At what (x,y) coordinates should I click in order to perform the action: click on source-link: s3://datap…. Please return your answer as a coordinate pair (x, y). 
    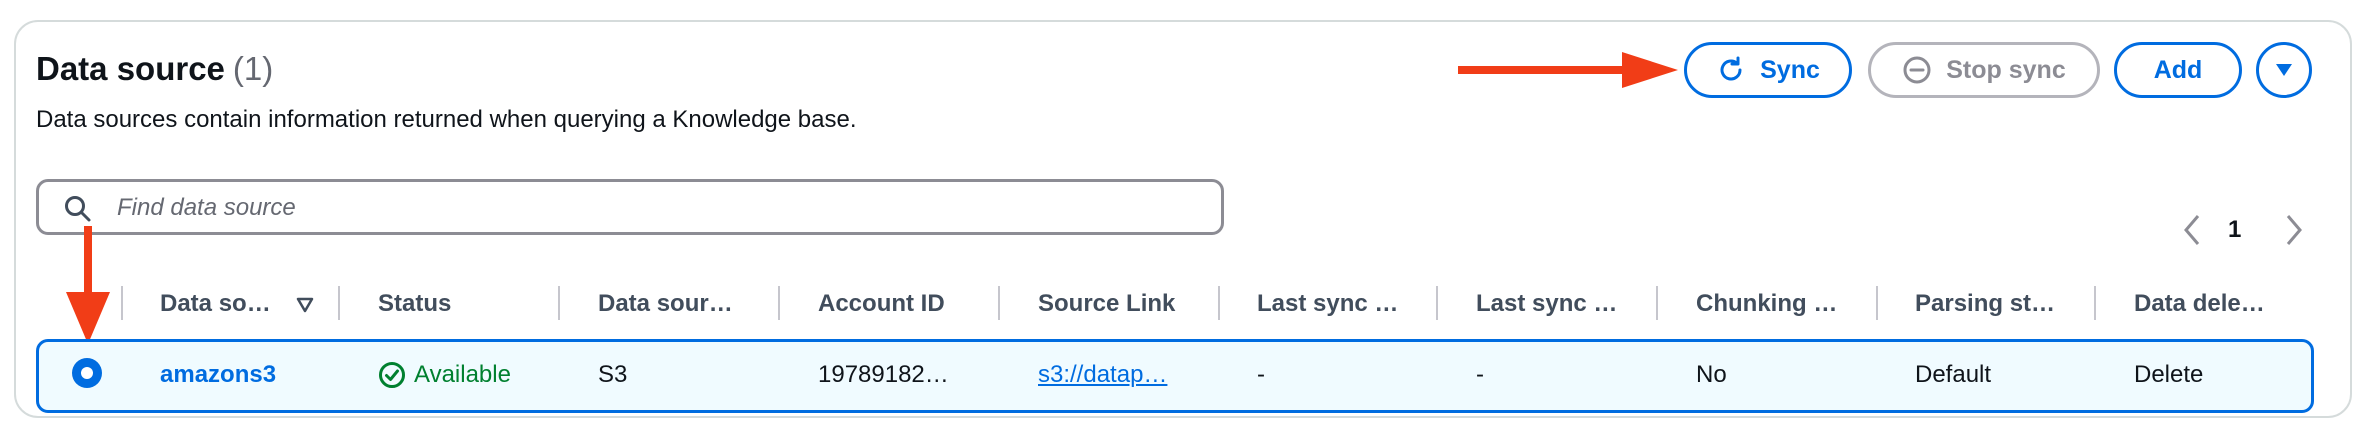
    Looking at the image, I should click on (1102, 375).